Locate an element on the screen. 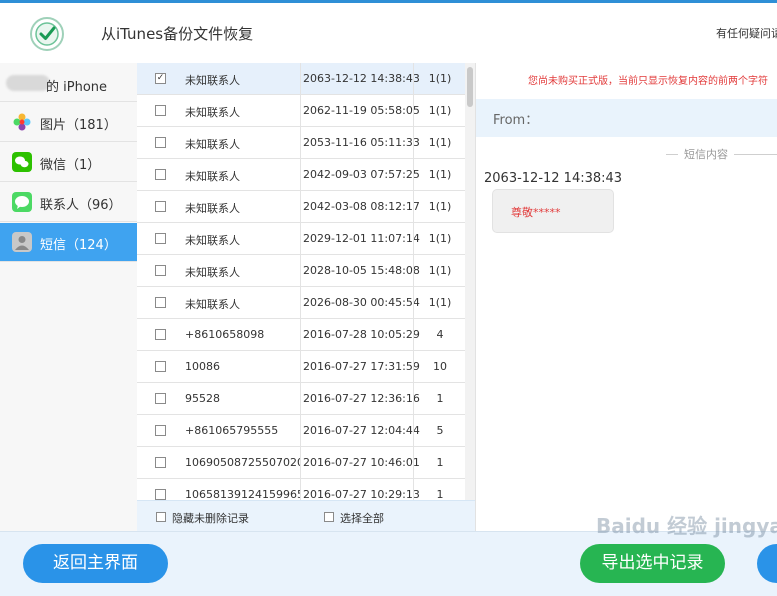 The image size is (777, 596). message-time: 2028-10-05 15:48:08 is located at coordinates (361, 270).